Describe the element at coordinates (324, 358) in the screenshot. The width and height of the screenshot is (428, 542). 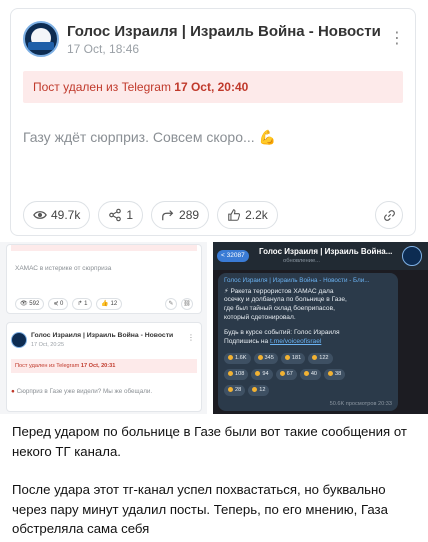
I see `reaction-count: 122` at that location.